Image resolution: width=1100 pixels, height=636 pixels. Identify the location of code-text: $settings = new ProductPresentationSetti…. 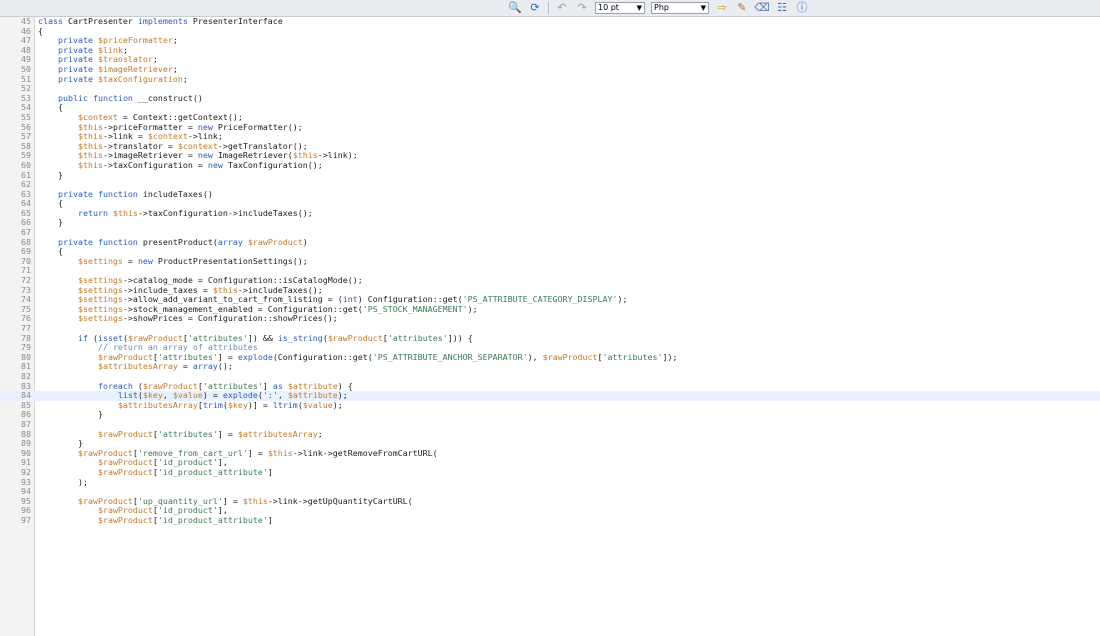
(173, 261).